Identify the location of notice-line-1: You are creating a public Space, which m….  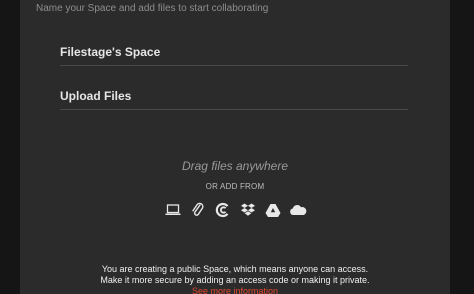
(235, 269).